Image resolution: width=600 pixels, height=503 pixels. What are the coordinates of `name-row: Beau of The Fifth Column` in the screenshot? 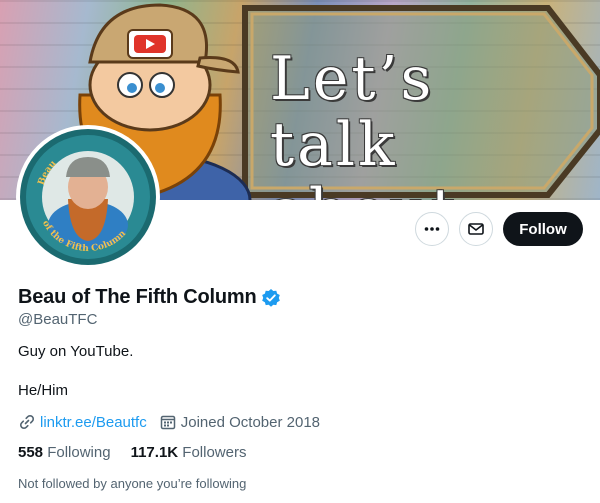 It's located at (149, 297).